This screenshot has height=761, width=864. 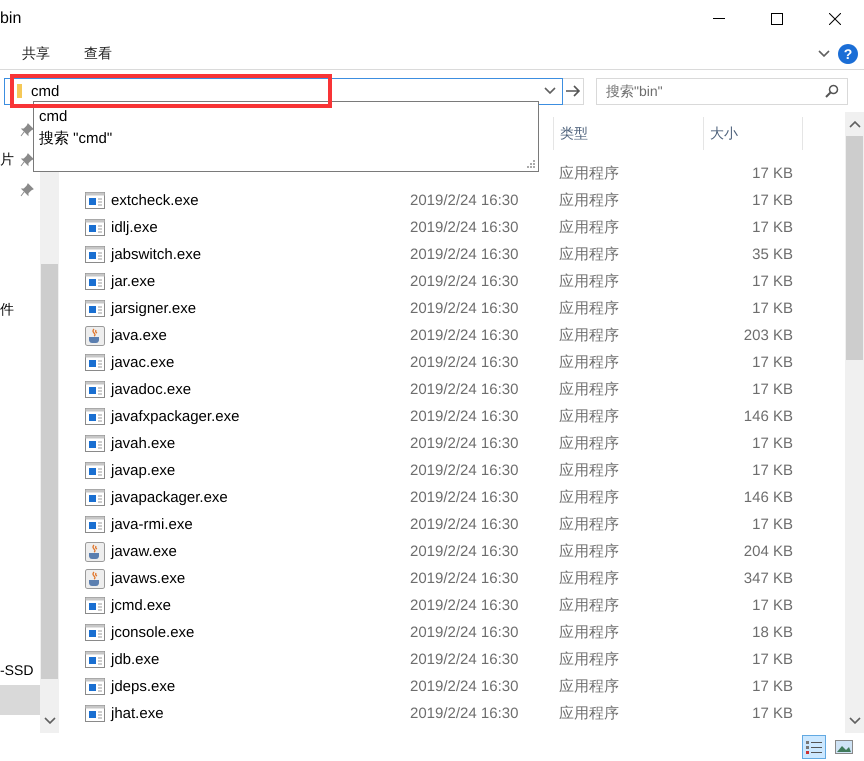 What do you see at coordinates (753, 133) in the screenshot?
I see `column-header: 大小` at bounding box center [753, 133].